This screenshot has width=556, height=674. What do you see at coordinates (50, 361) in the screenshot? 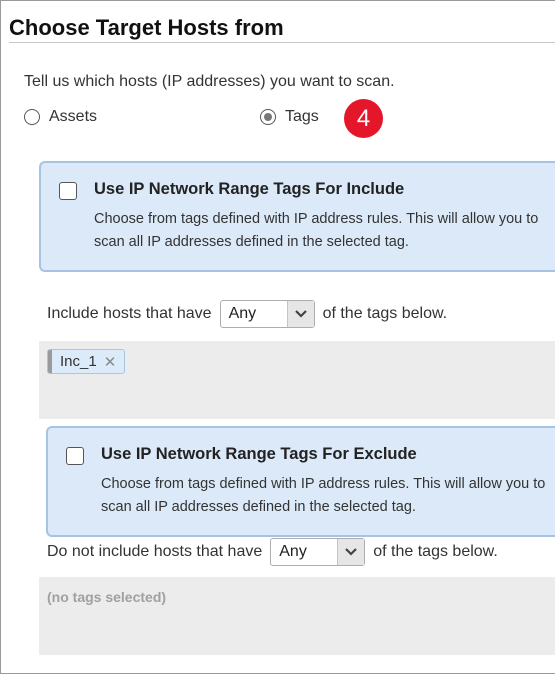
I see `tag-chip-handle` at bounding box center [50, 361].